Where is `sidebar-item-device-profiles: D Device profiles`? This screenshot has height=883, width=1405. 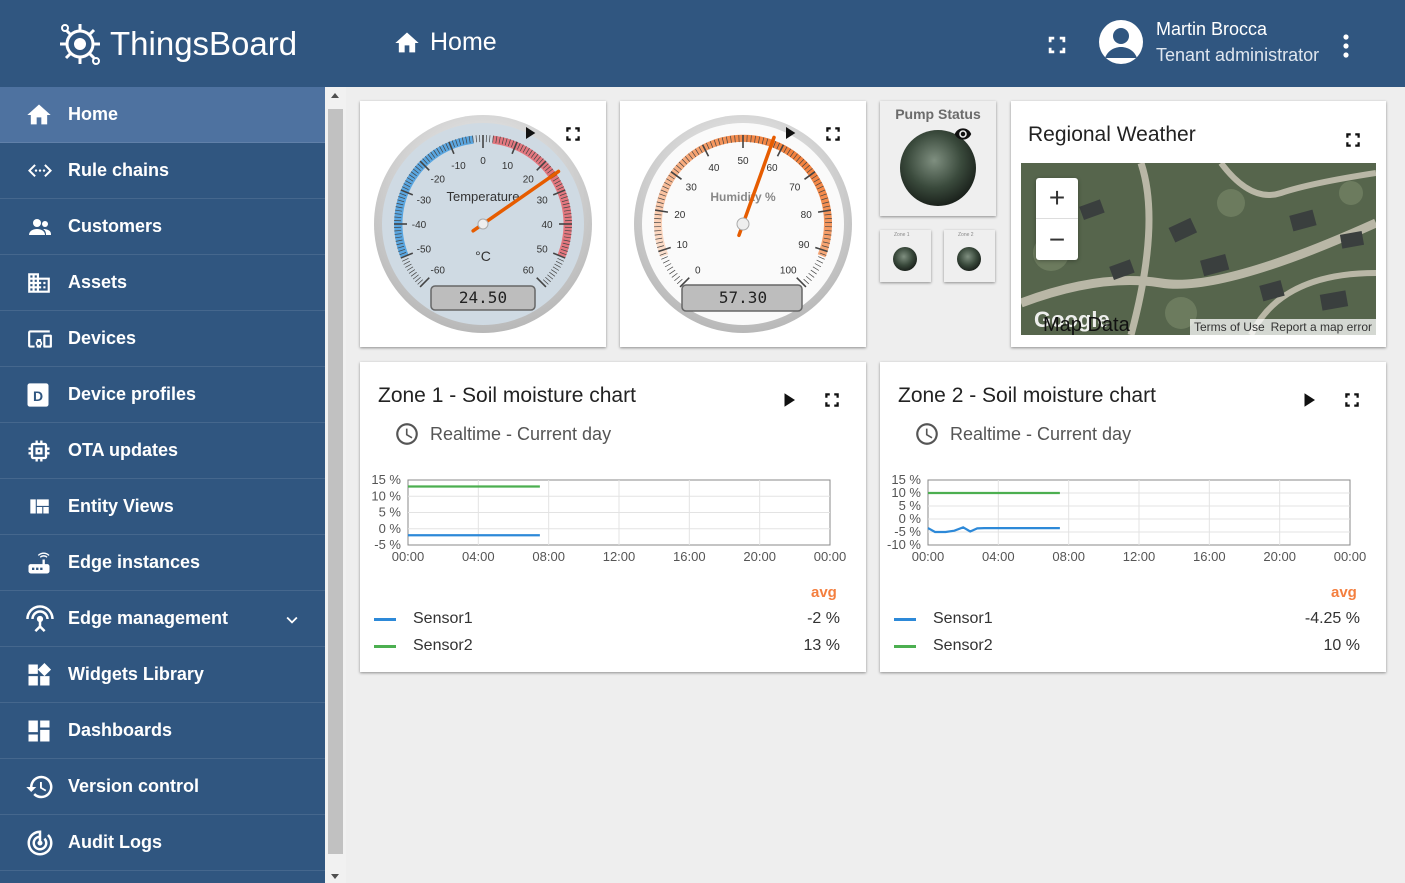
sidebar-item-device-profiles: D Device profiles is located at coordinates (162, 395).